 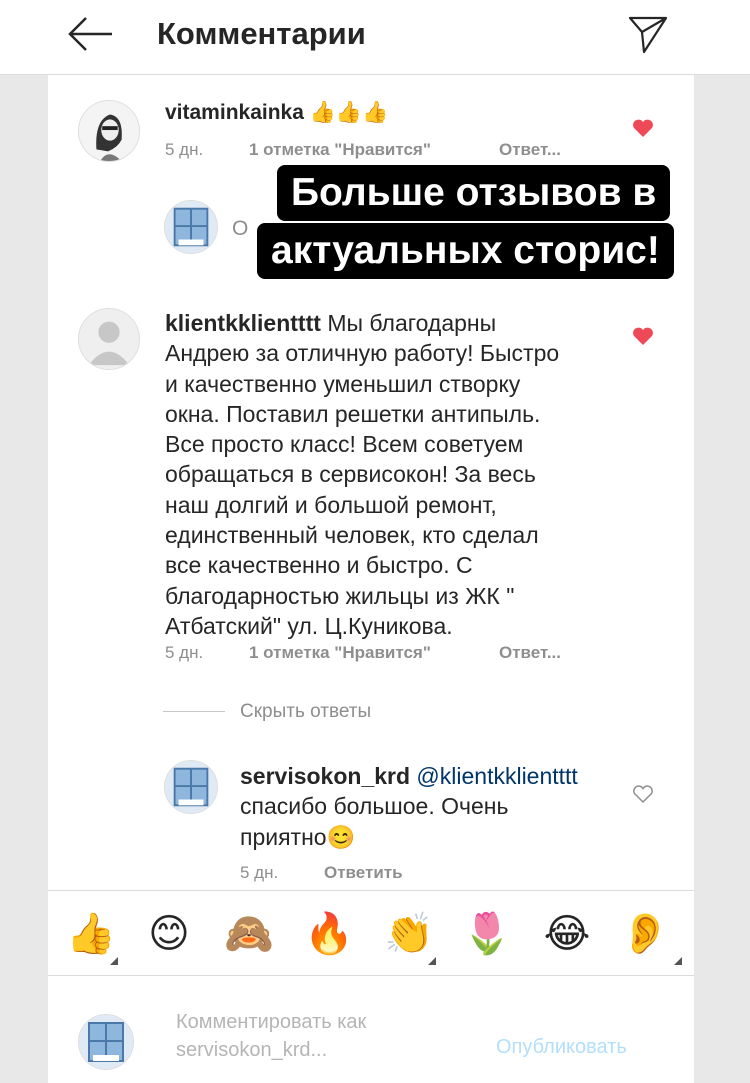 I want to click on banner-line-2: актуальных сторис!, so click(x=465, y=251).